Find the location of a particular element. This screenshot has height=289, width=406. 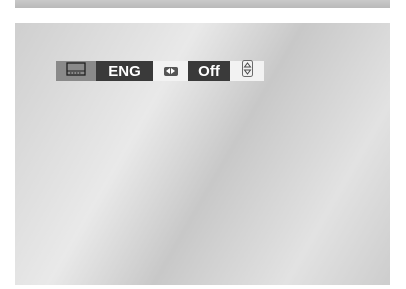

subtitle-state-value: Off is located at coordinates (209, 71).